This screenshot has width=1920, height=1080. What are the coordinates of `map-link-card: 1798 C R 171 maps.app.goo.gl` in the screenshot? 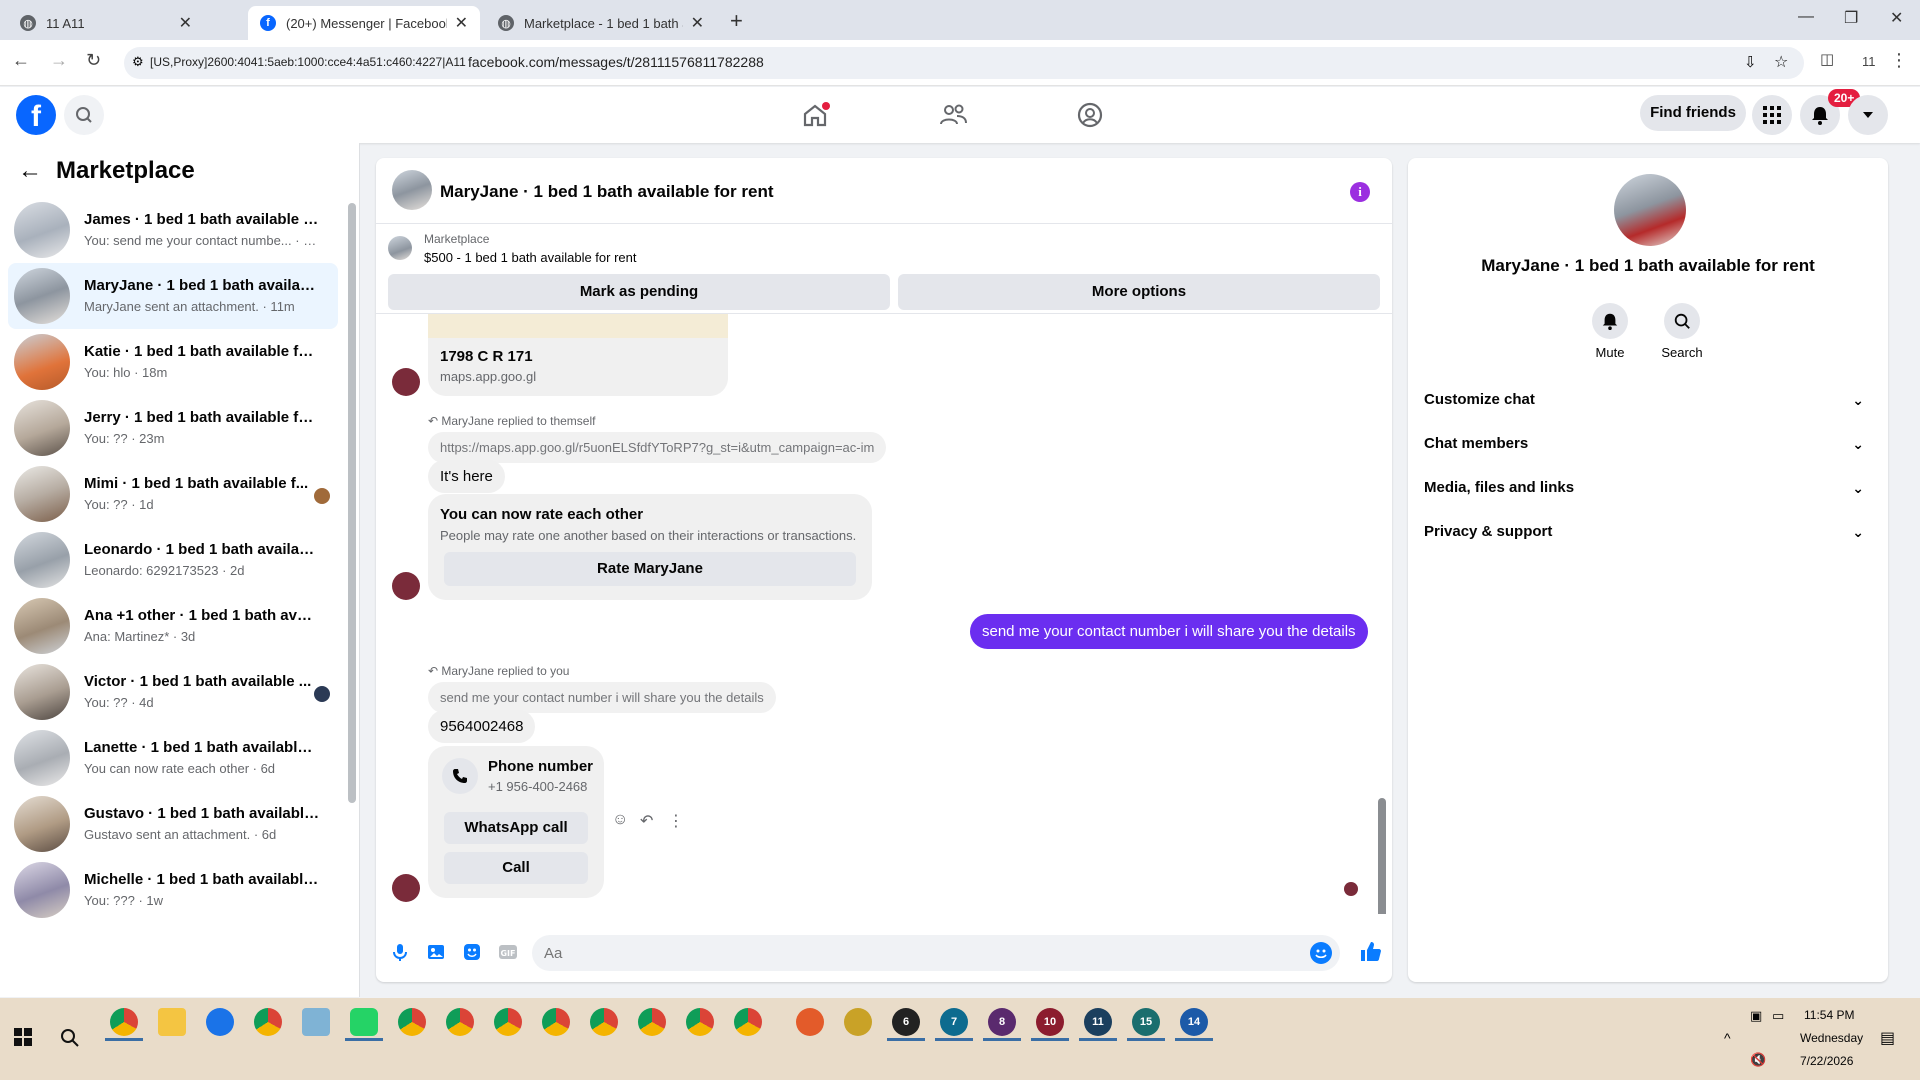 It's located at (578, 355).